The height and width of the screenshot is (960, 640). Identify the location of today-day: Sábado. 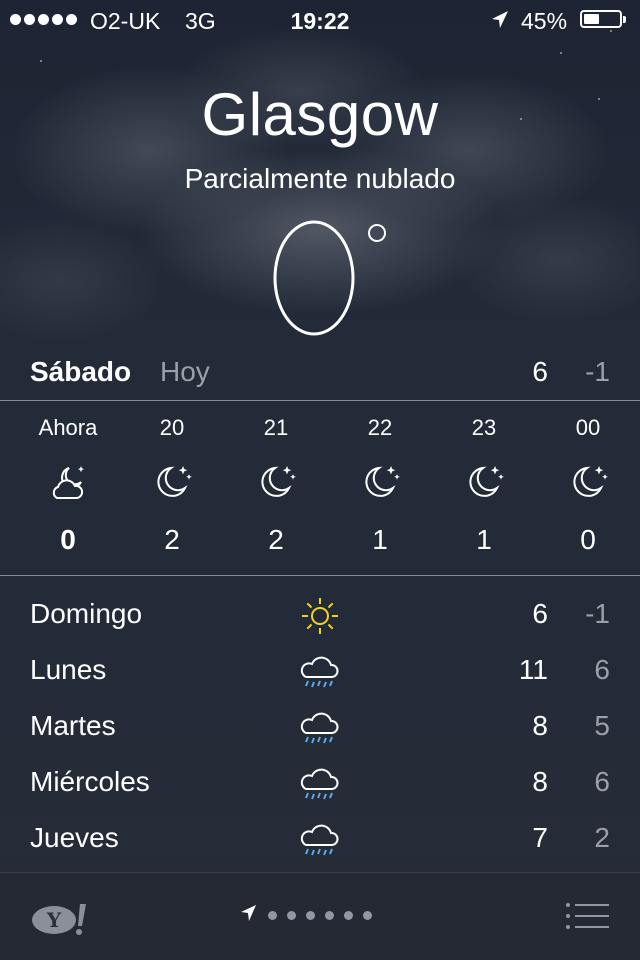
(81, 371).